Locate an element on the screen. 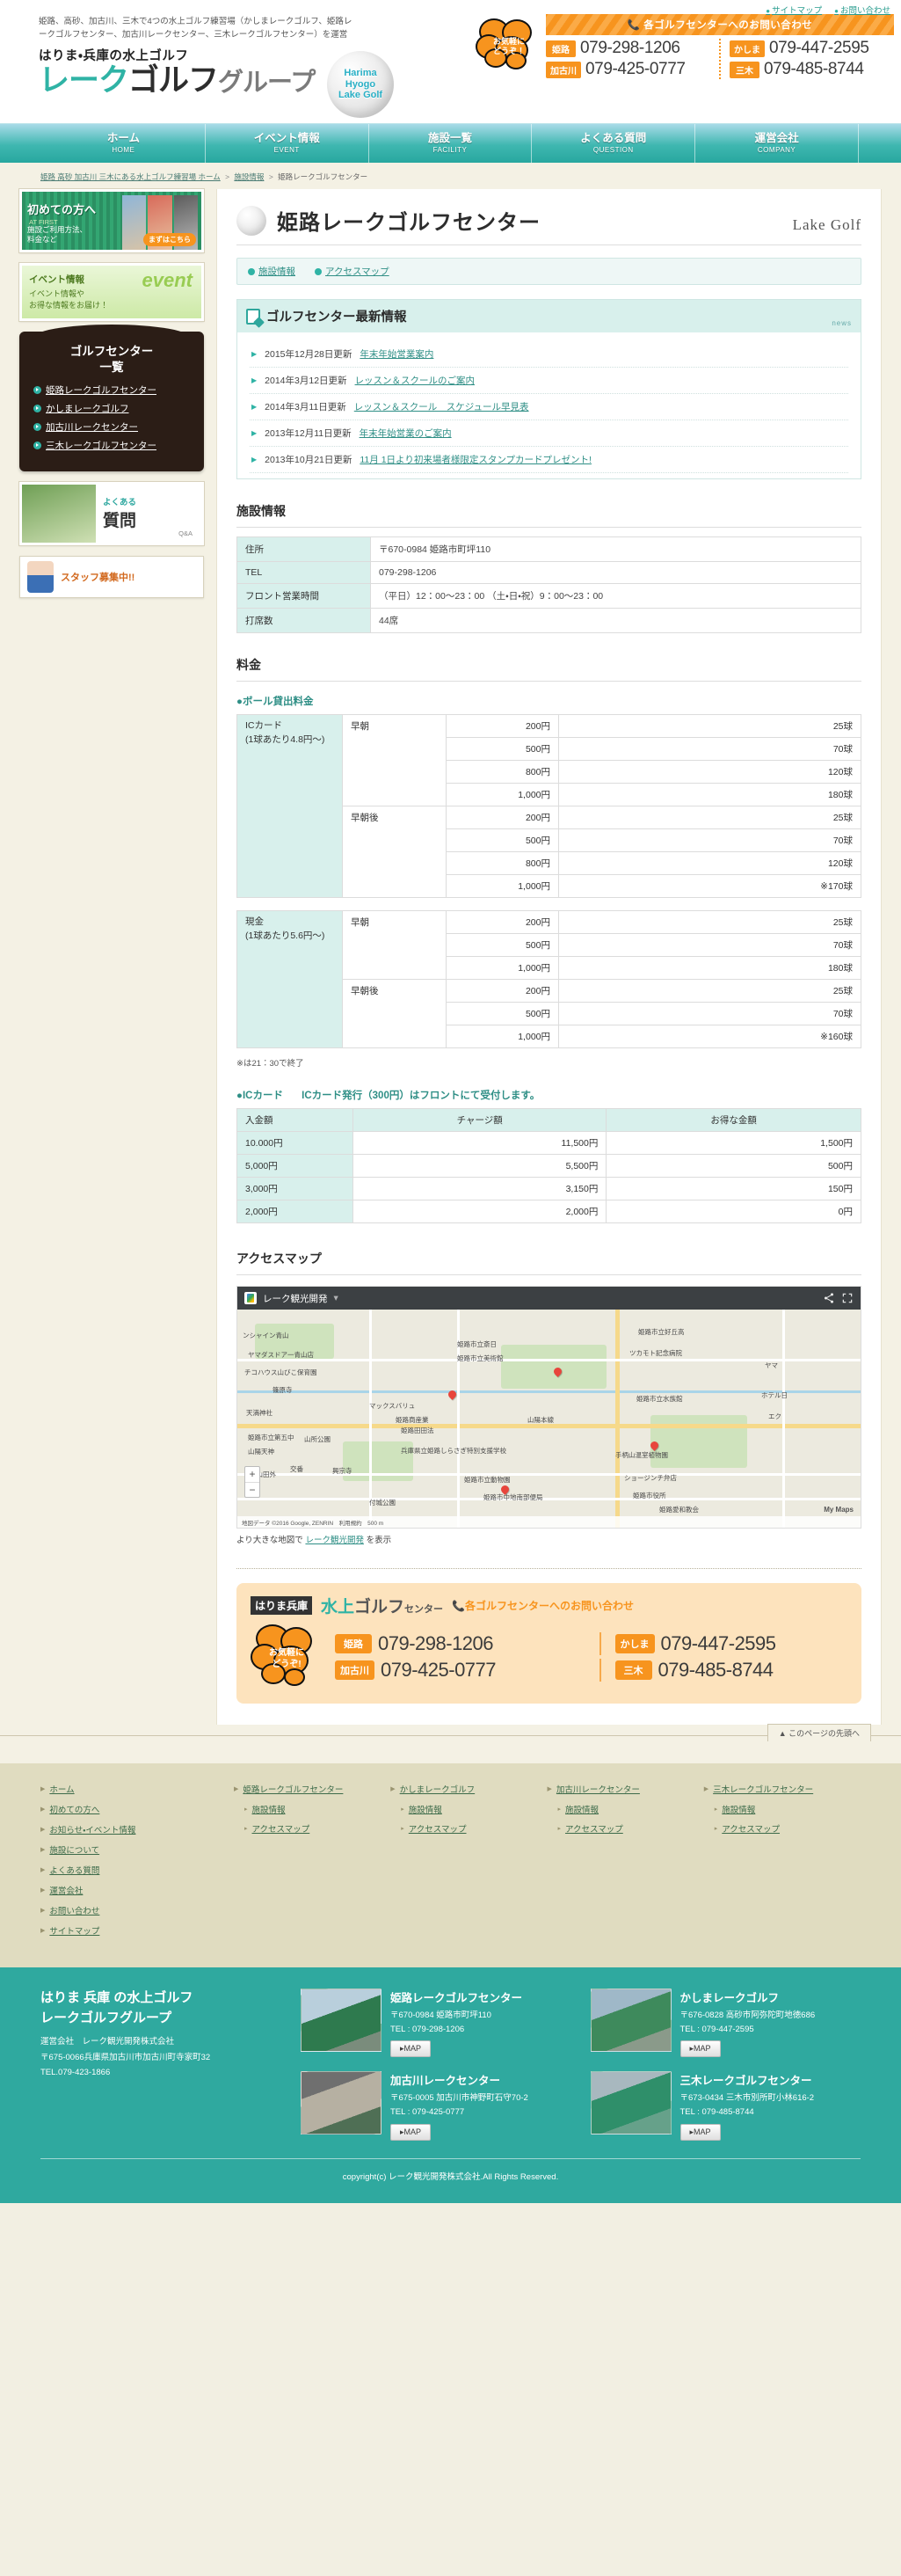  price-slot: 早朝後 is located at coordinates (394, 1013).